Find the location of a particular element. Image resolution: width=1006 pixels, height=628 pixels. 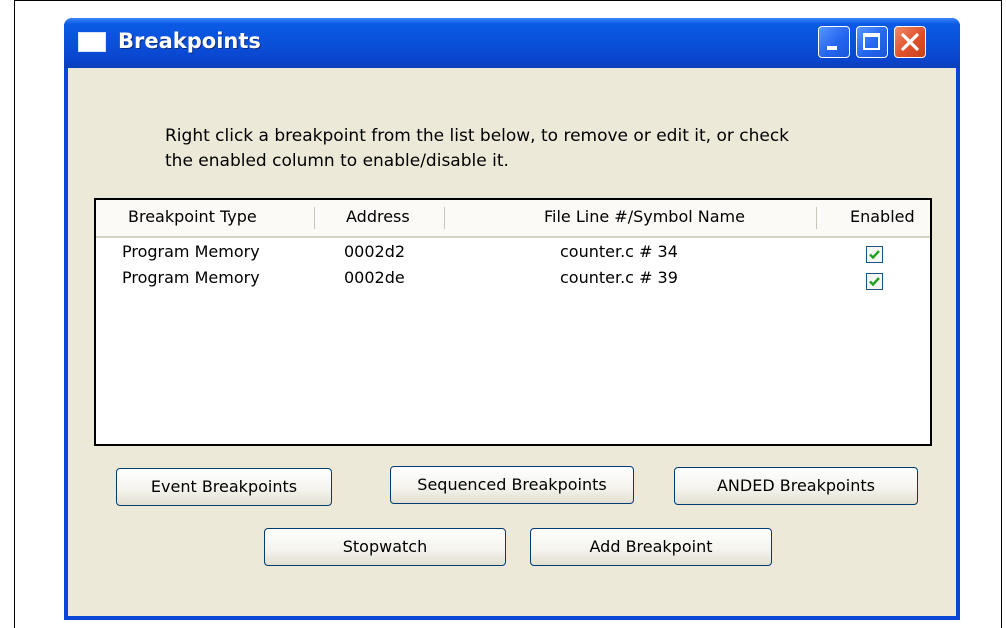

column-header-enabled: Enabled is located at coordinates (882, 216).